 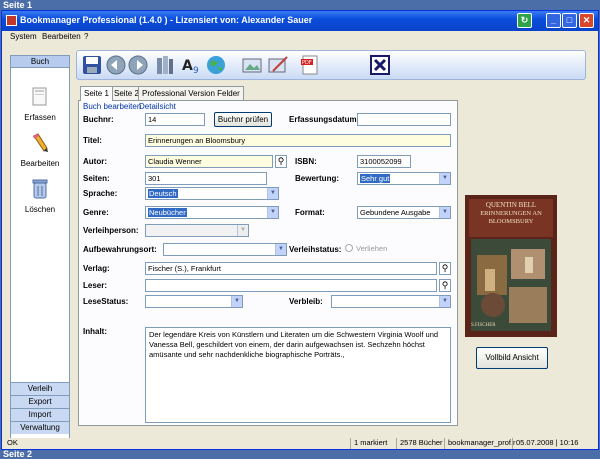 I want to click on verleihperson-select: ▼, so click(x=197, y=230).